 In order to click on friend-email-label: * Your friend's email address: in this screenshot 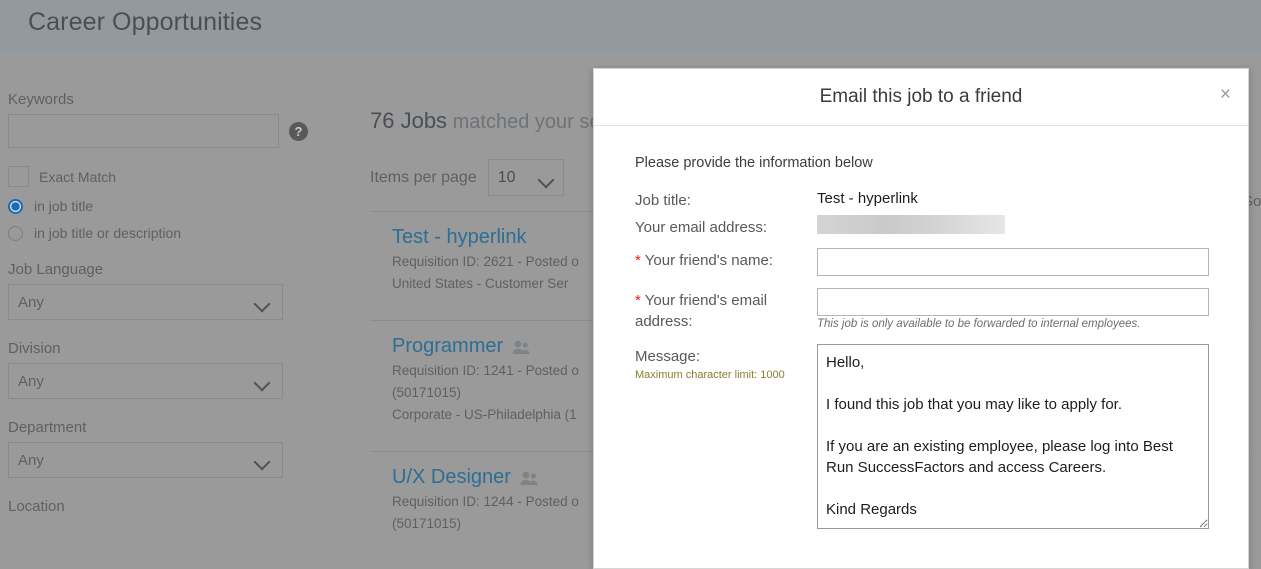, I will do `click(726, 310)`.